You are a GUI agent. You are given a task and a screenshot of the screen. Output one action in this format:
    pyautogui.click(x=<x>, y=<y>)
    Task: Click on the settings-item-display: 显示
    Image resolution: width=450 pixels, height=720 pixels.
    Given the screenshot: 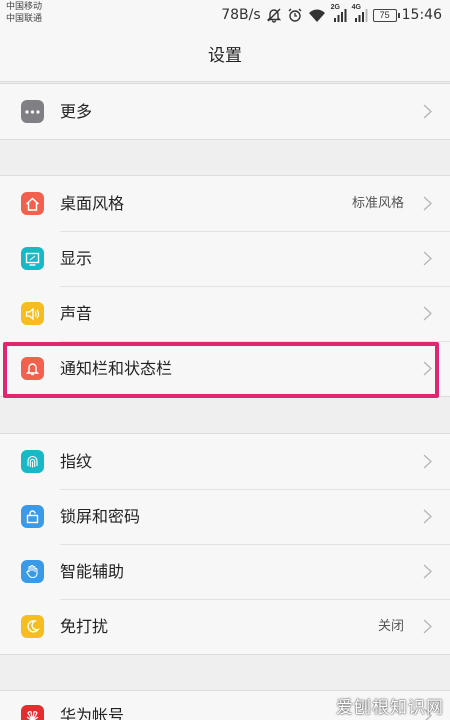 What is the action you would take?
    pyautogui.click(x=225, y=258)
    